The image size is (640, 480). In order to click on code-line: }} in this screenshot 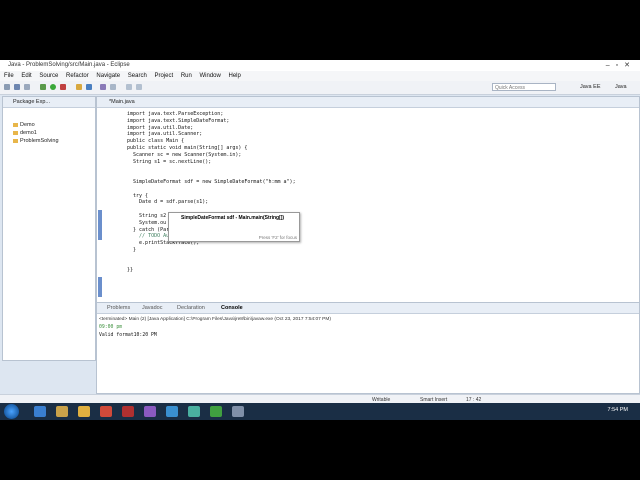, I will do `click(130, 270)`.